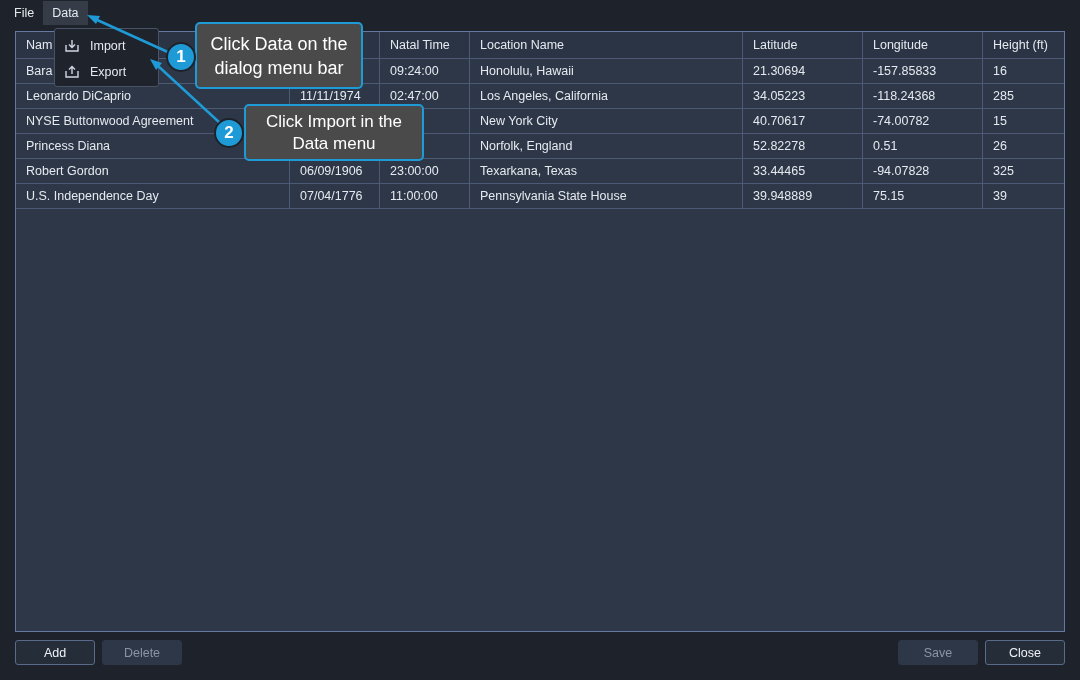 This screenshot has height=680, width=1080. Describe the element at coordinates (1000, 146) in the screenshot. I see `table-cell-text: 26` at that location.